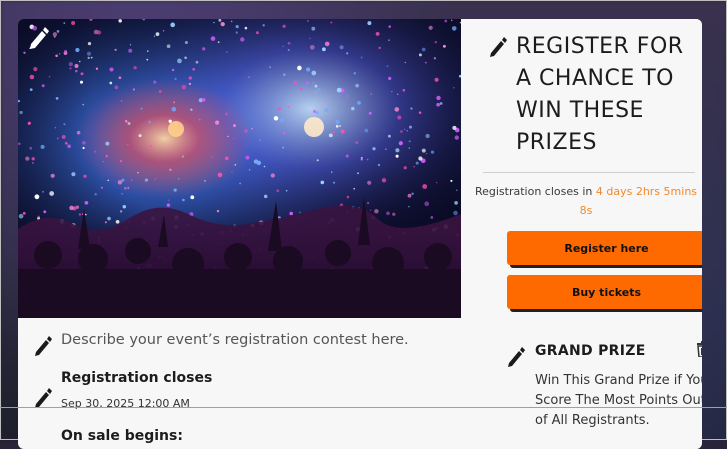 This screenshot has height=449, width=727. What do you see at coordinates (137, 378) in the screenshot?
I see `registration-closes-label: Registration closes` at bounding box center [137, 378].